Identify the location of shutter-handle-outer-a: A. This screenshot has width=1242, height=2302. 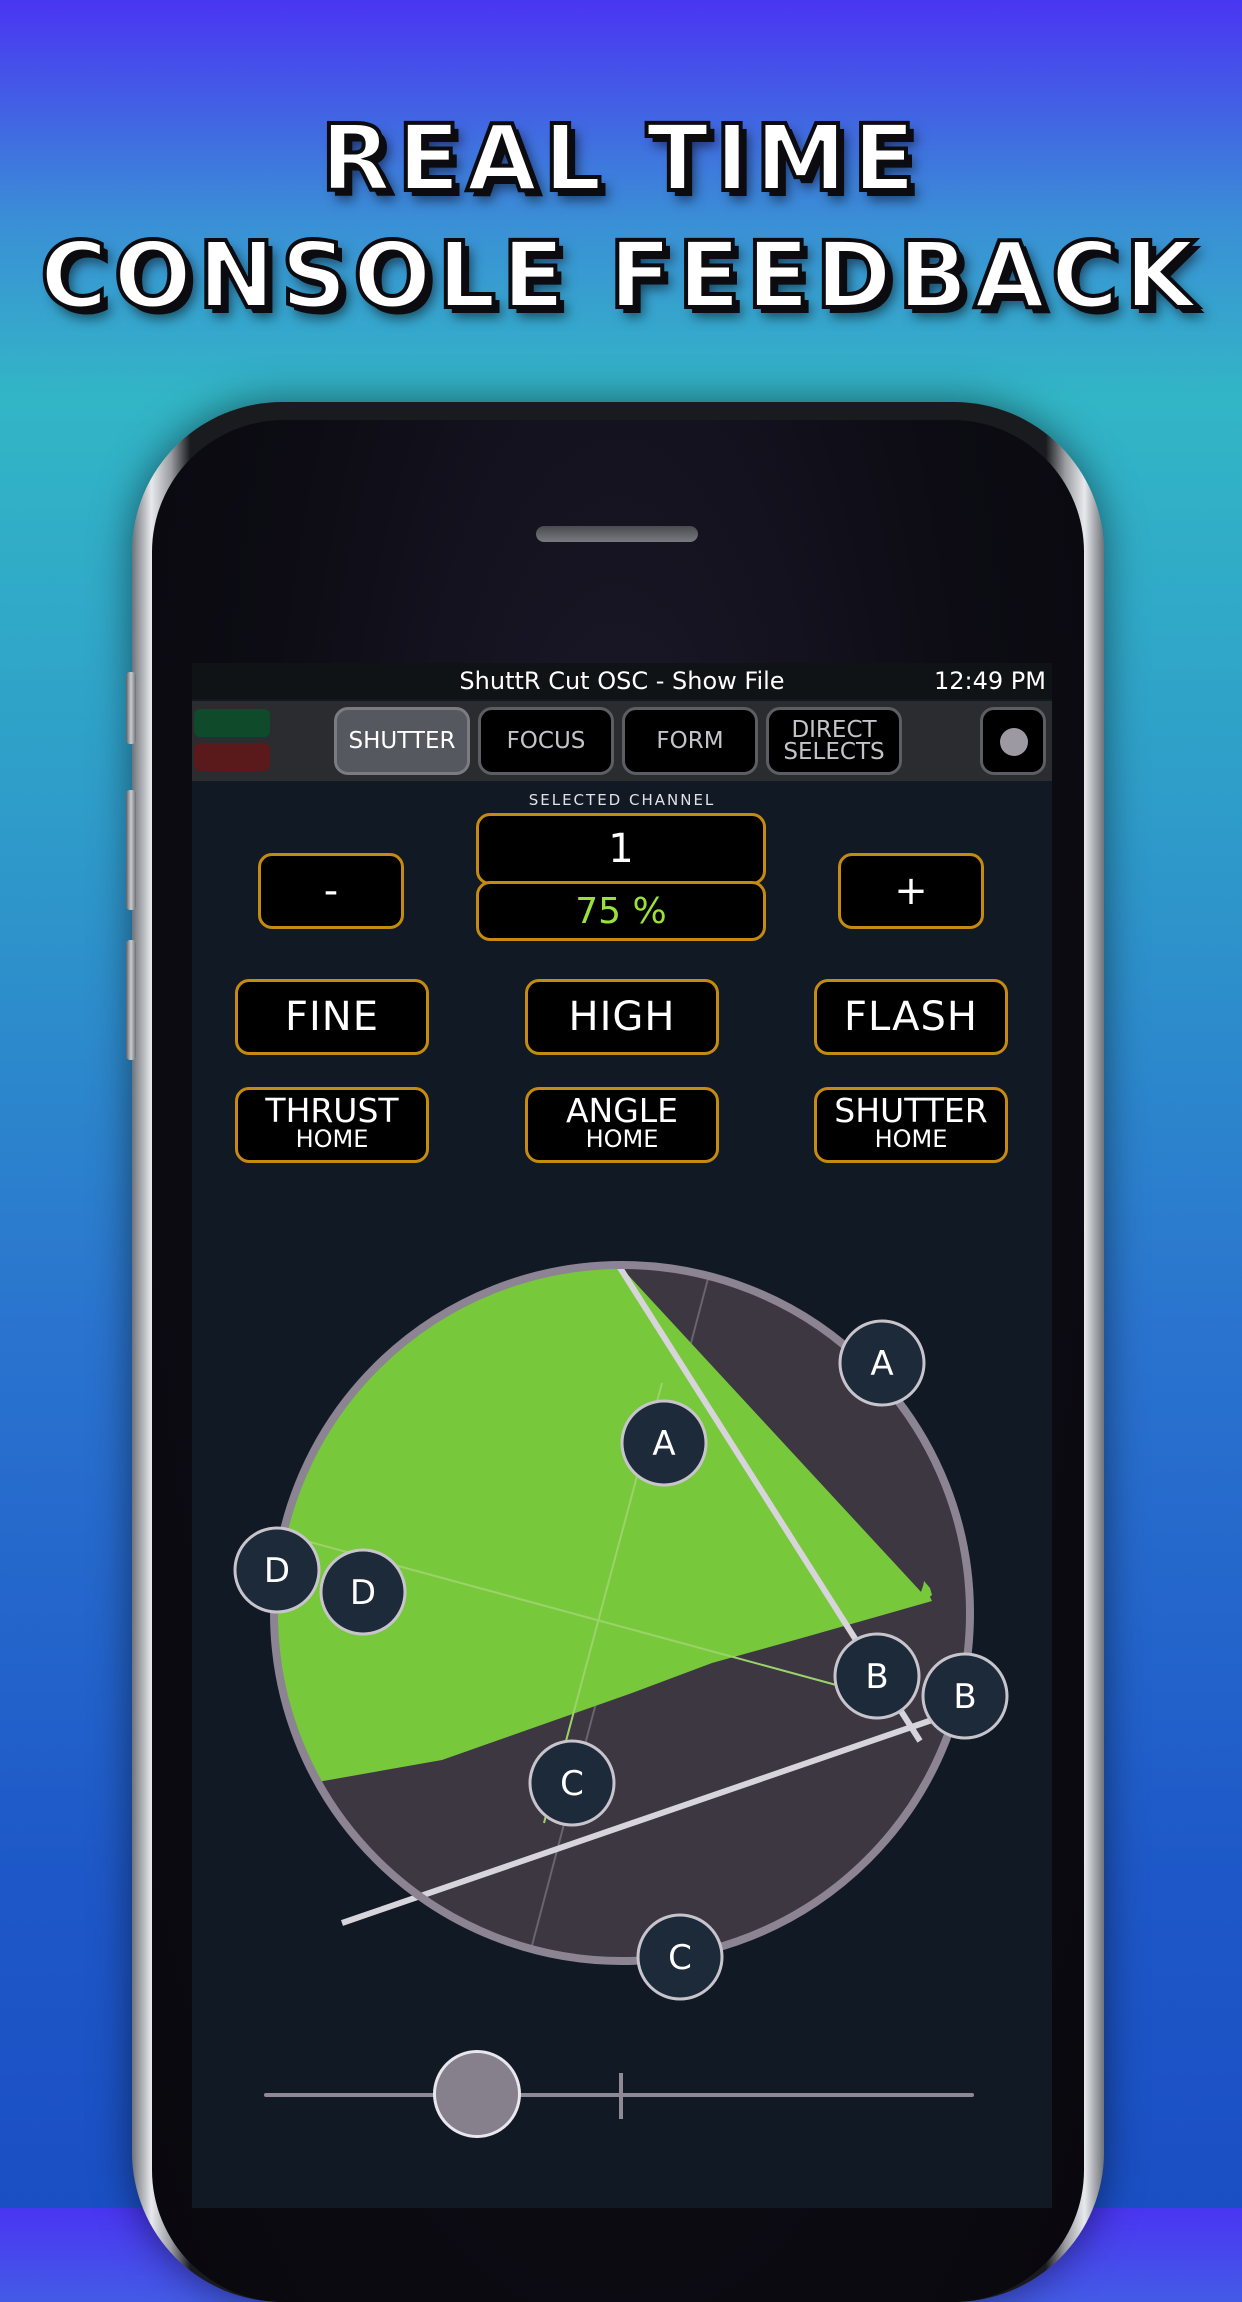
(882, 1363).